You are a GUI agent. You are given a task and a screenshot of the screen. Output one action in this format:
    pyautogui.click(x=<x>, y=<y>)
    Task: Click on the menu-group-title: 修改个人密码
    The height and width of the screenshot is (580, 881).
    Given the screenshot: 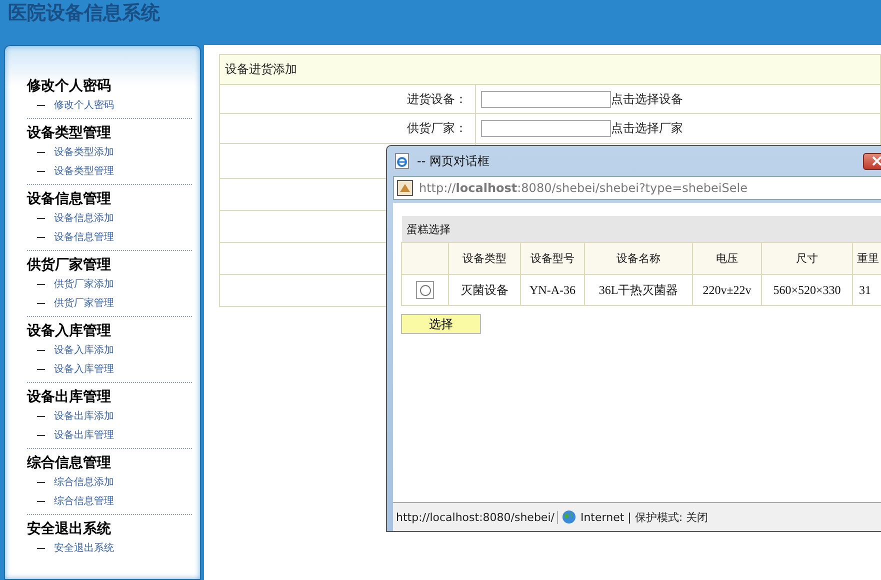 What is the action you would take?
    pyautogui.click(x=69, y=86)
    